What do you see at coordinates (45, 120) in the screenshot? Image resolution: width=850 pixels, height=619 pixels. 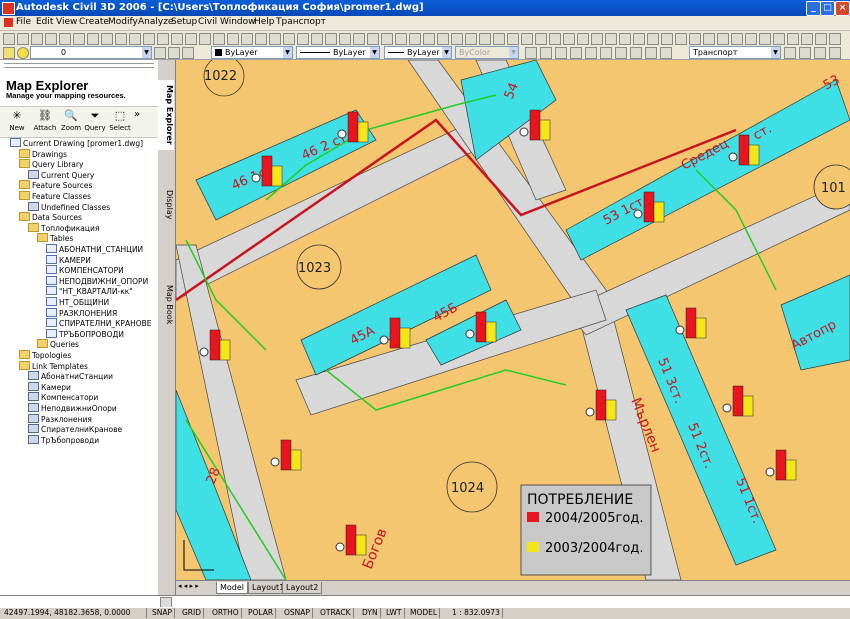 I see `attach-button: ⛓ Attach` at bounding box center [45, 120].